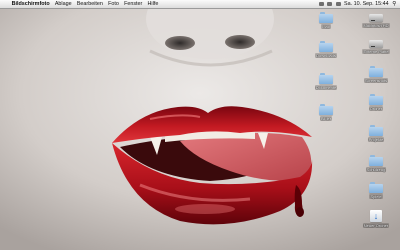 This screenshot has width=400, height=250. I want to click on desktop-icon-label: Neuer Ordner, so click(376, 225).